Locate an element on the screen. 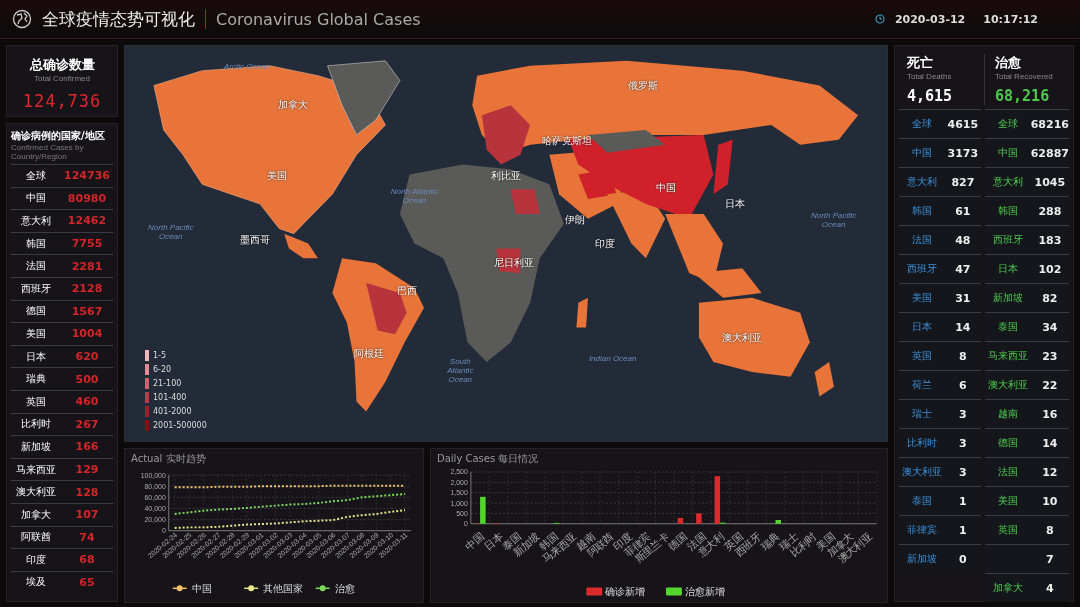 The width and height of the screenshot is (1080, 607). confirmed-count: 500 is located at coordinates (87, 379).